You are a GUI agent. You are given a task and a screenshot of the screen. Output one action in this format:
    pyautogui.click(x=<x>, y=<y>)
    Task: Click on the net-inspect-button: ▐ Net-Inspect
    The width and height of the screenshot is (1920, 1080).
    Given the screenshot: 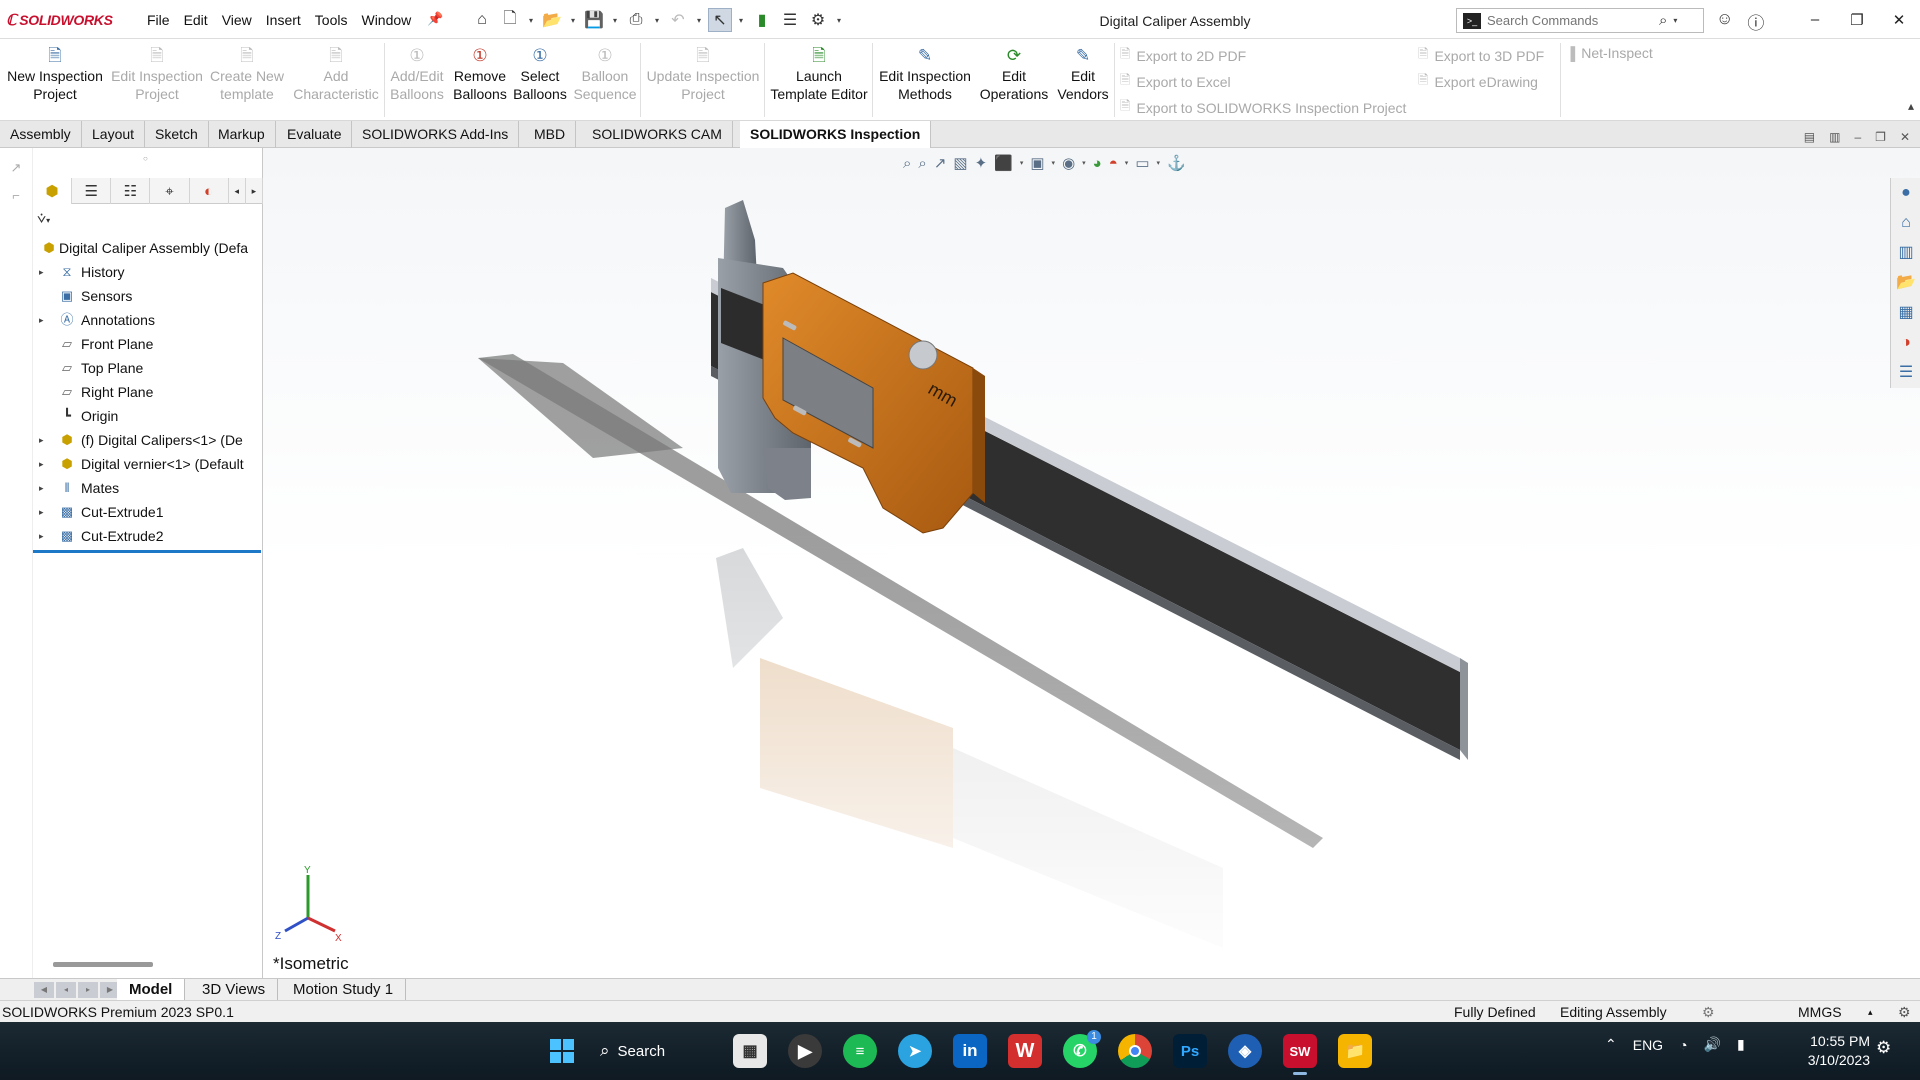 What is the action you would take?
    pyautogui.click(x=1609, y=53)
    